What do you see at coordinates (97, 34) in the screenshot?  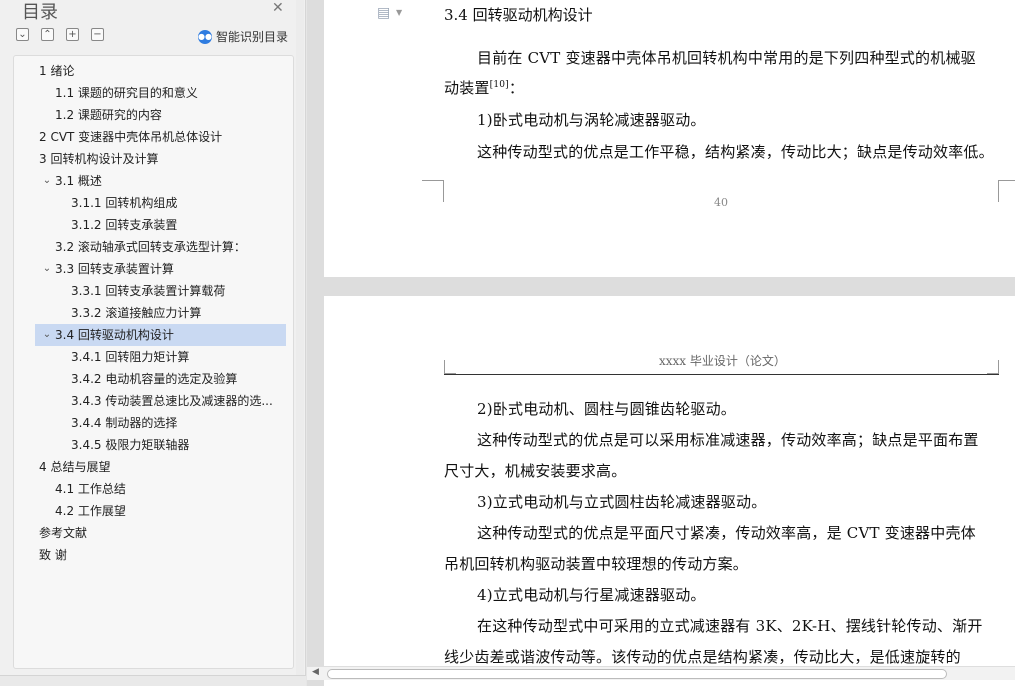 I see `remove-level-icon: −` at bounding box center [97, 34].